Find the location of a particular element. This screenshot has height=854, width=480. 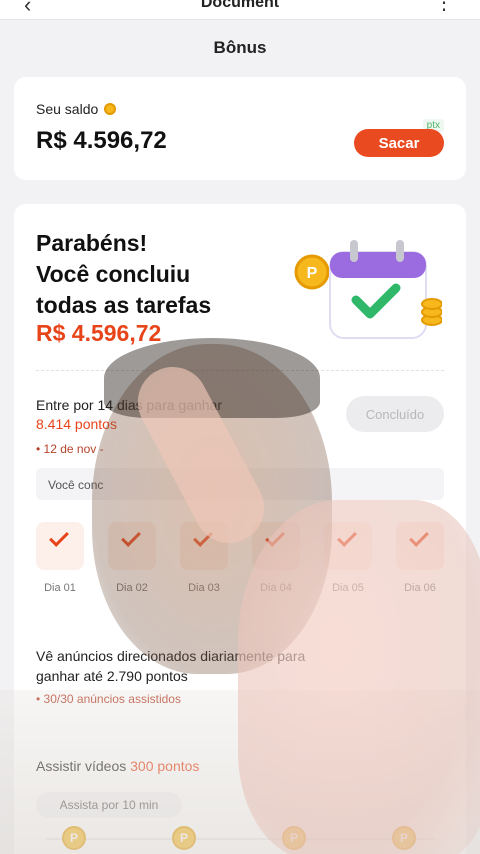

divider is located at coordinates (240, 370).